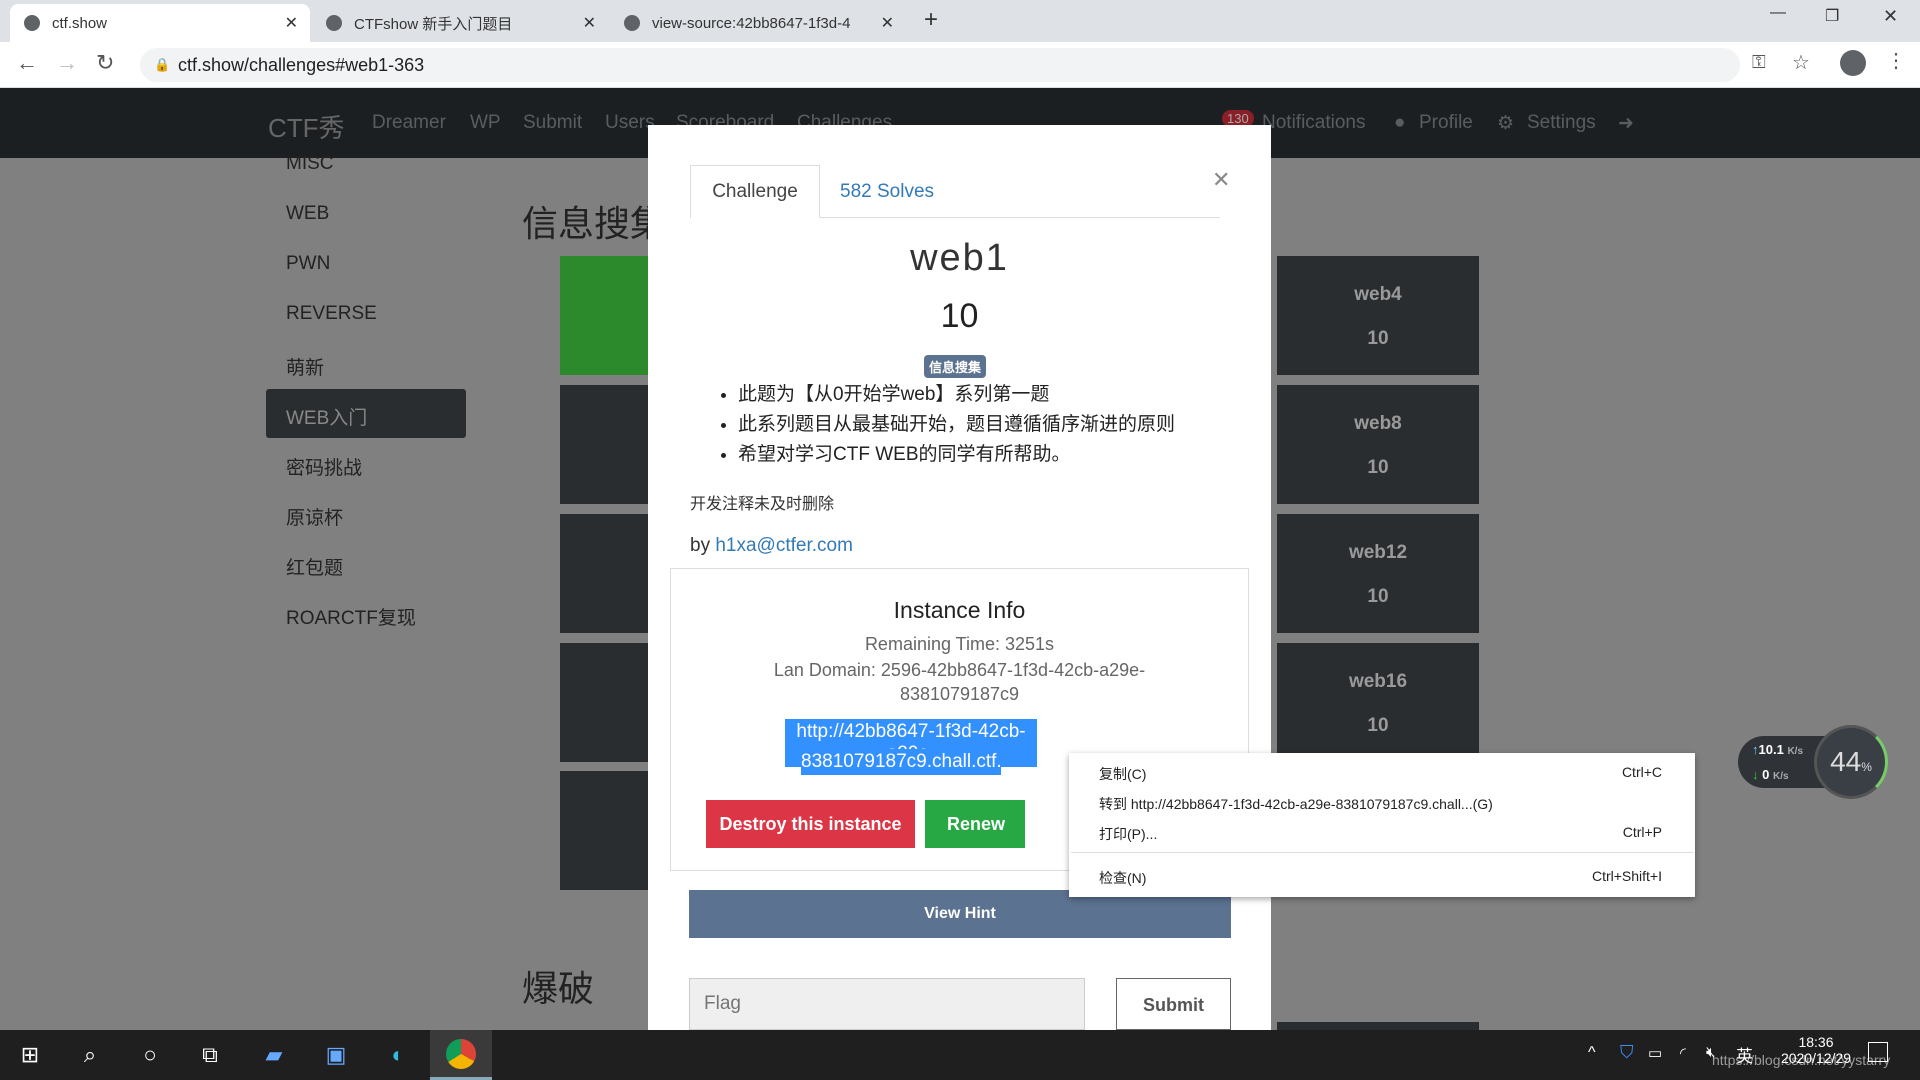 The image size is (1920, 1080). I want to click on sidebar-item-web: WEB, so click(307, 214).